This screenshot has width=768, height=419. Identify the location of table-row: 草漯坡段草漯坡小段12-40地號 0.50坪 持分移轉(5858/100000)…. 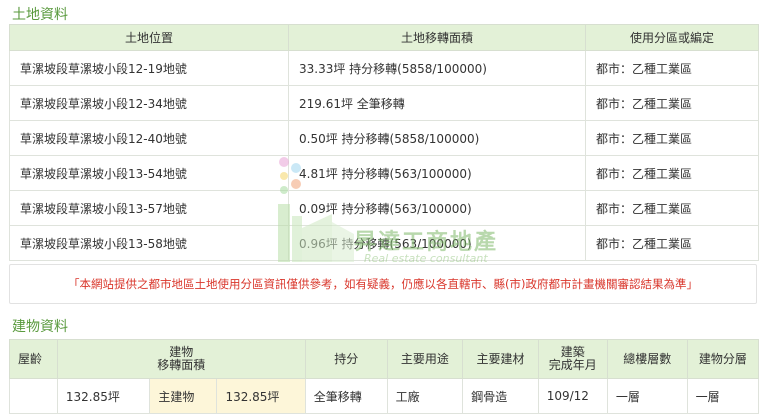
(384, 138).